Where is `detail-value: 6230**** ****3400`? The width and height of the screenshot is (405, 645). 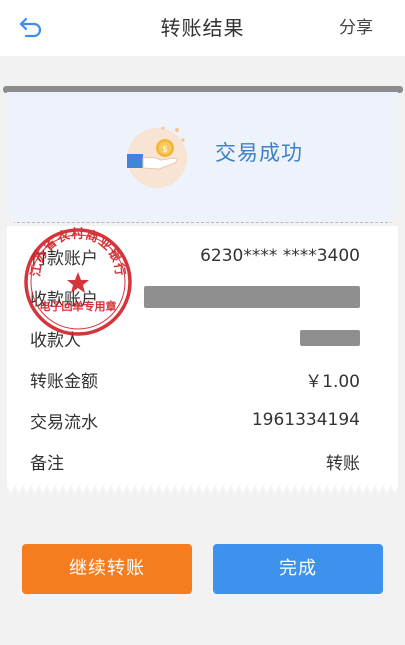 detail-value: 6230**** ****3400 is located at coordinates (280, 256).